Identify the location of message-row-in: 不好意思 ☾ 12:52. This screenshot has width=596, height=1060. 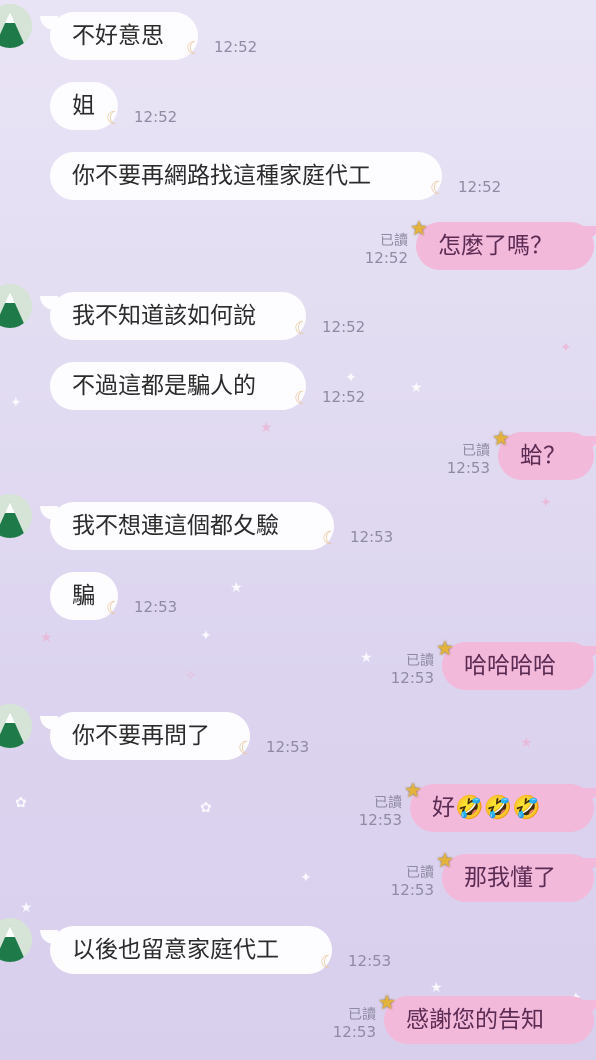
(298, 36).